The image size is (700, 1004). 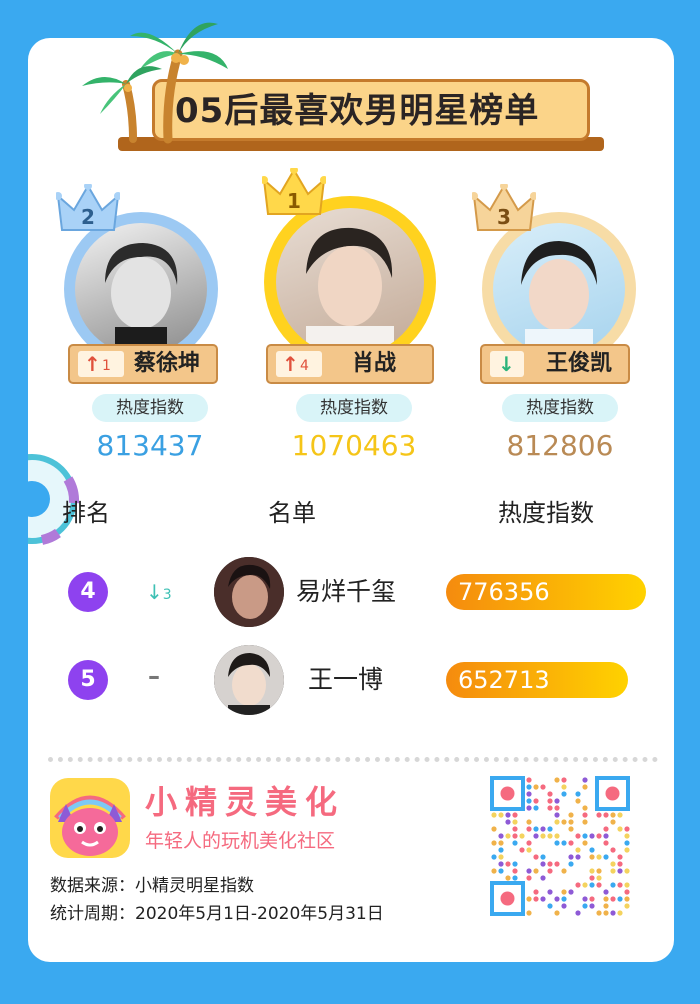 What do you see at coordinates (90, 818) in the screenshot?
I see `app-logo-icon` at bounding box center [90, 818].